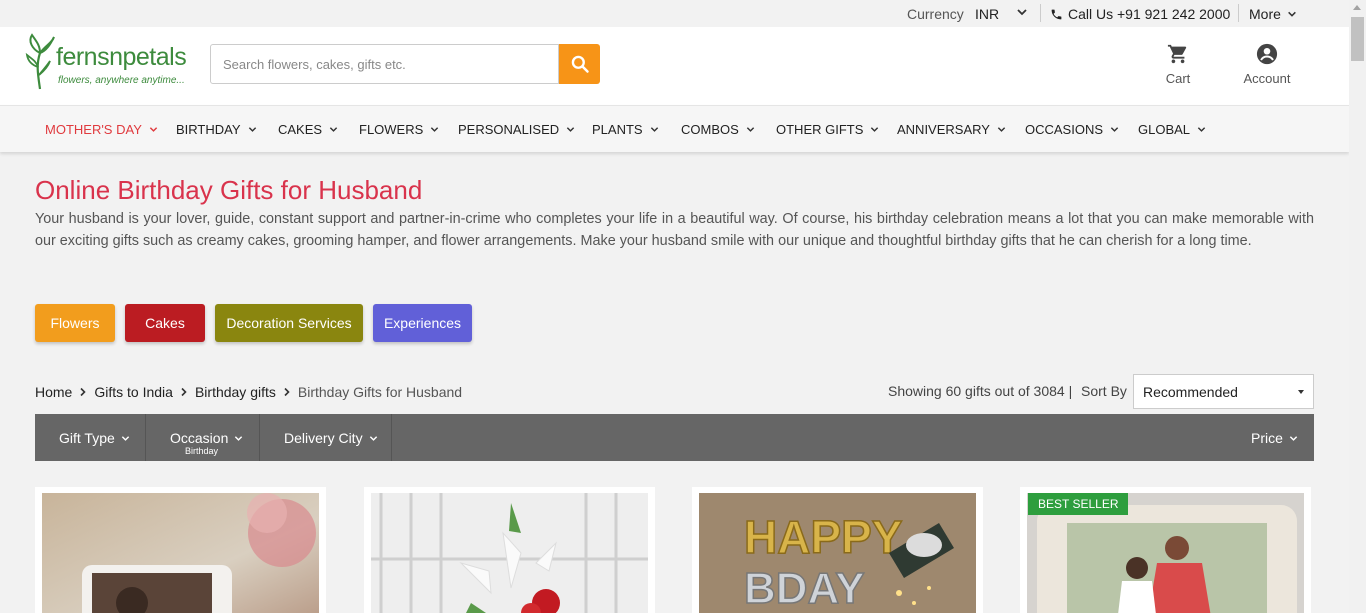 This screenshot has width=1366, height=613. What do you see at coordinates (289, 323) in the screenshot?
I see `category-button-decoration-services: Decoration Services` at bounding box center [289, 323].